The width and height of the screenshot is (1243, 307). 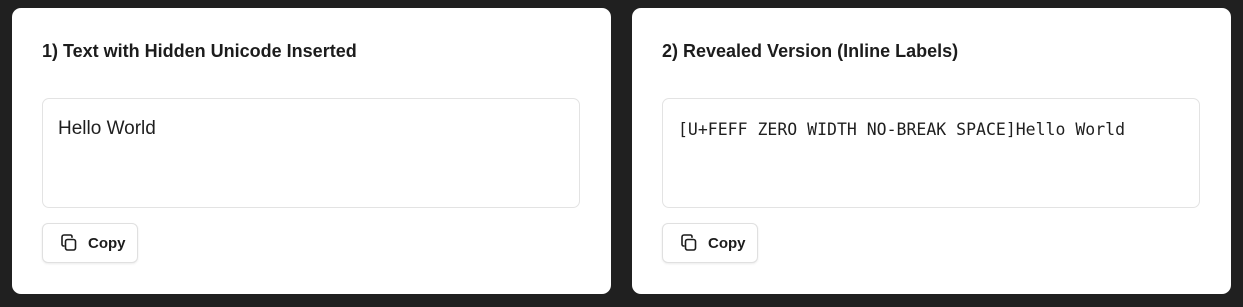 What do you see at coordinates (810, 51) in the screenshot?
I see `panel-title: 2) Revealed Version (Inline Labels)` at bounding box center [810, 51].